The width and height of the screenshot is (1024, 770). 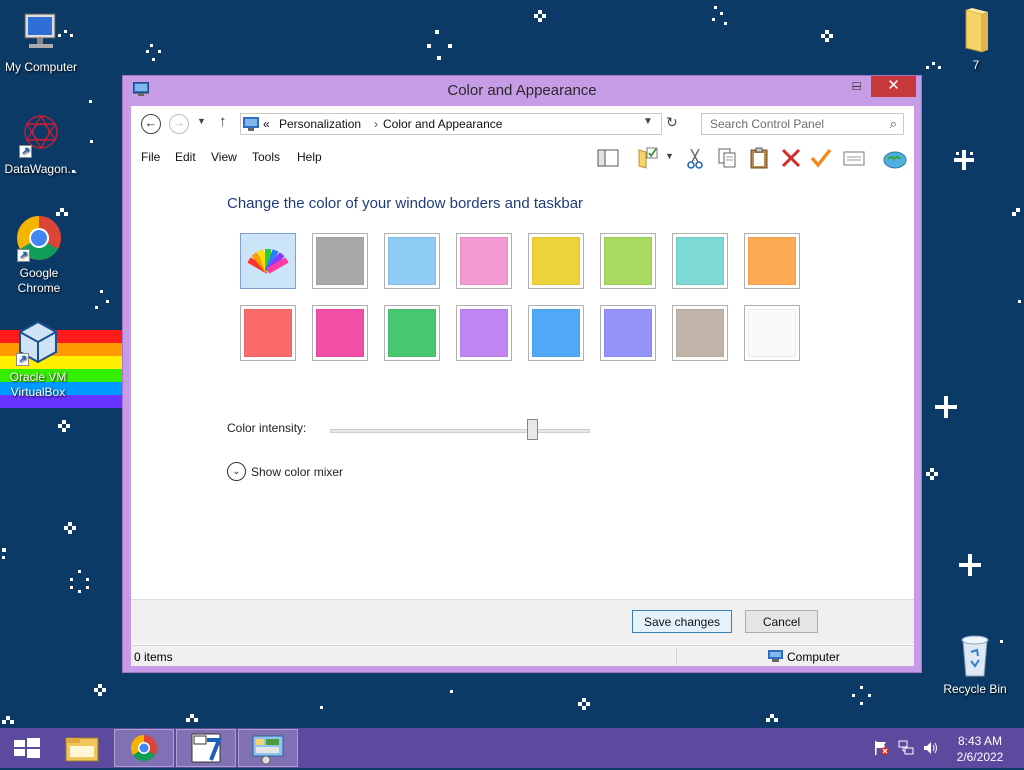 What do you see at coordinates (854, 158) in the screenshot?
I see `view-icon` at bounding box center [854, 158].